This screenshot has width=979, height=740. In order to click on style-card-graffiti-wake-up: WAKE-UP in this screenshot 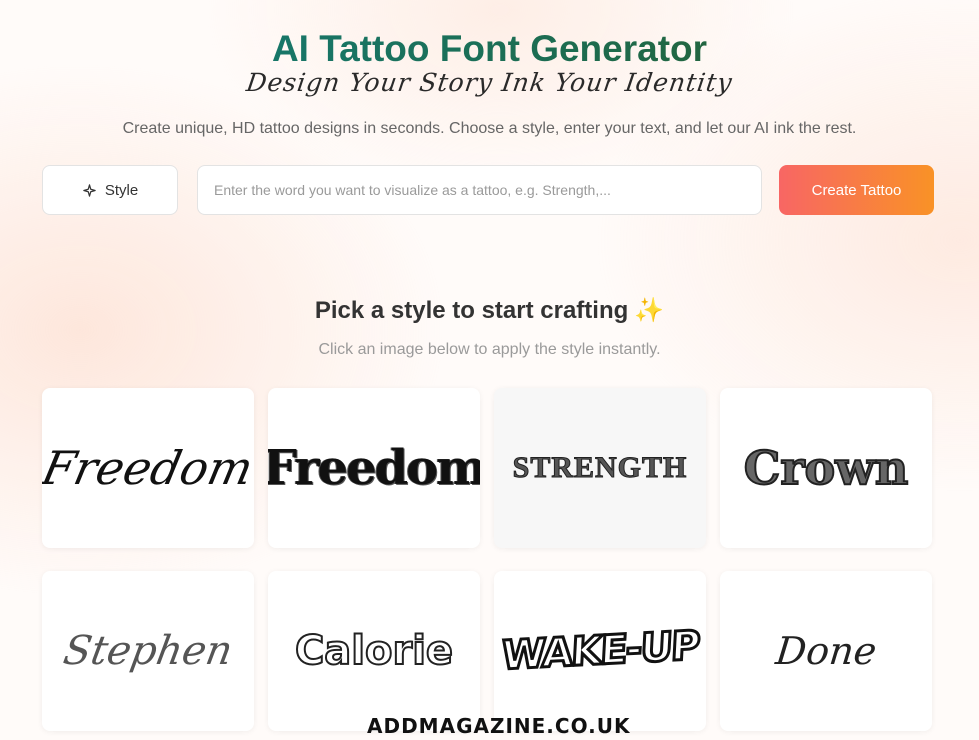, I will do `click(600, 651)`.